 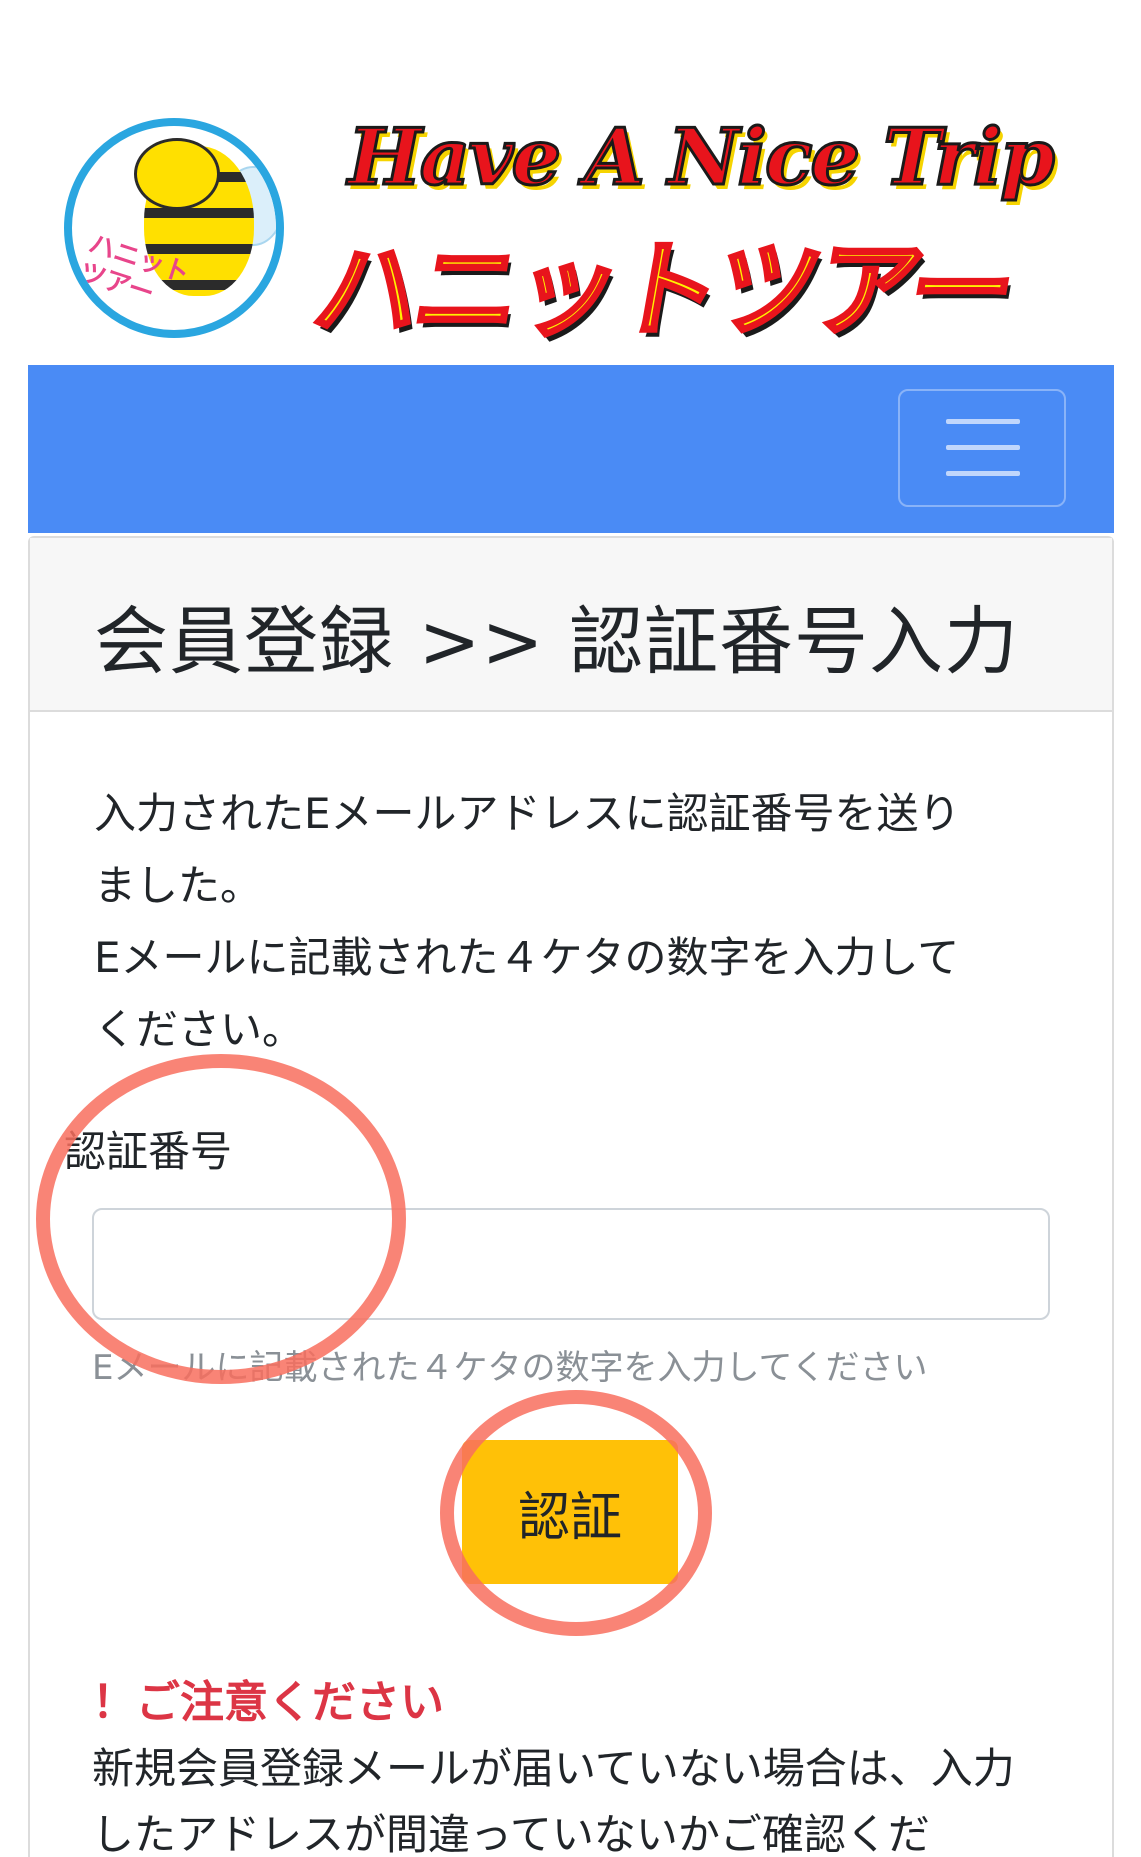 What do you see at coordinates (571, 1264) in the screenshot?
I see `verification-code-input` at bounding box center [571, 1264].